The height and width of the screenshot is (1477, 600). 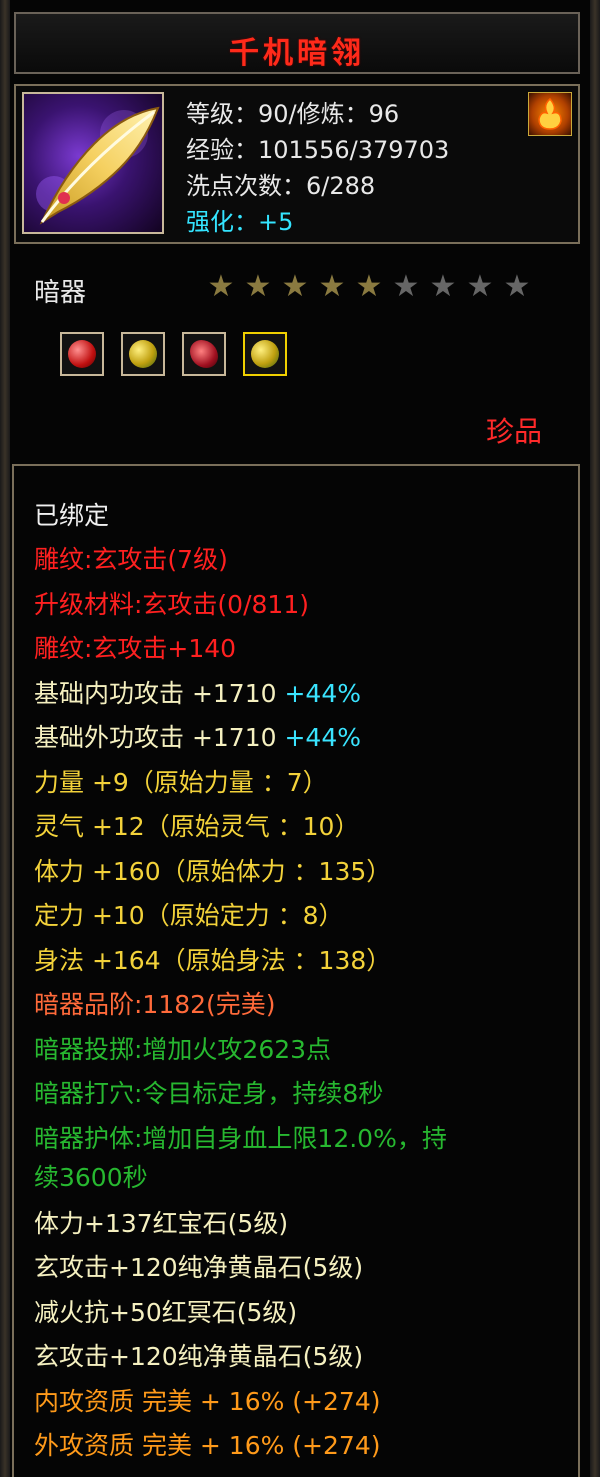 I want to click on upgrade-material: 升级材料:玄攻击(0/811), so click(x=171, y=604).